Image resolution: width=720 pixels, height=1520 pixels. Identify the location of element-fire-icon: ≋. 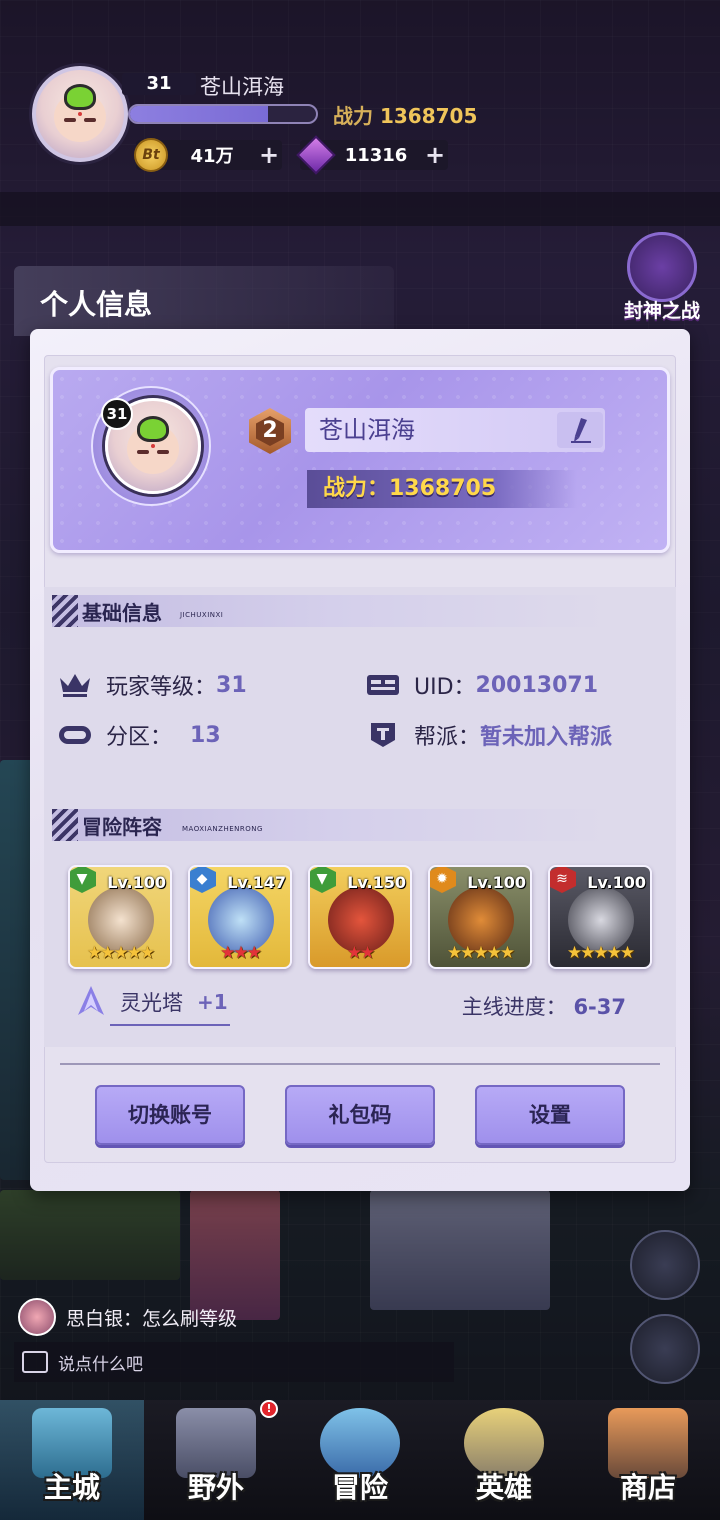
(563, 880).